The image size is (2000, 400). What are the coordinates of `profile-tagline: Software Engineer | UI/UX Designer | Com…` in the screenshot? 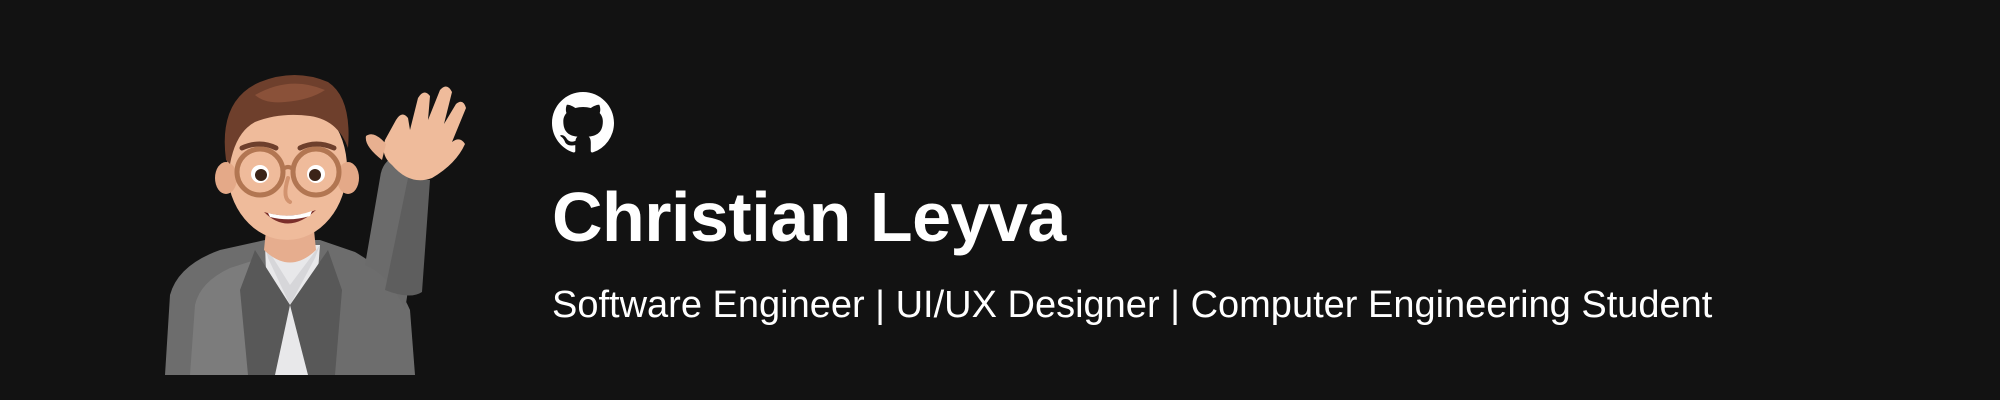 It's located at (1132, 305).